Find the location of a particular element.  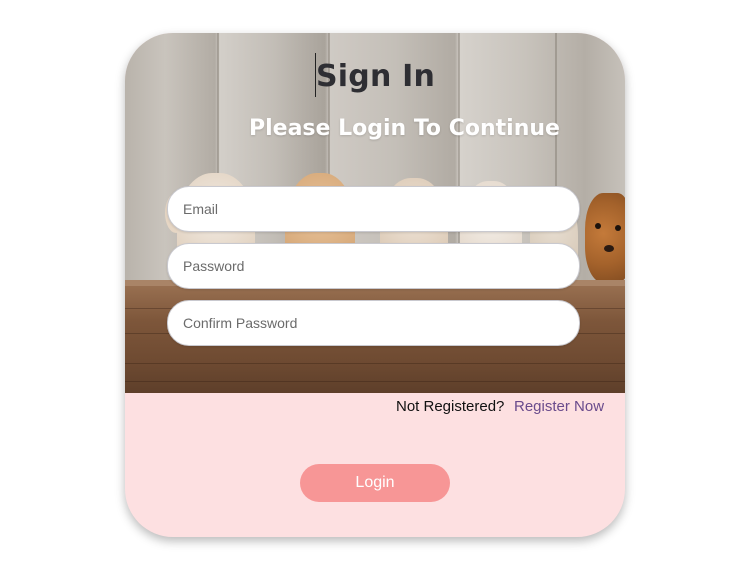

register-now-link: Register Now is located at coordinates (559, 406).